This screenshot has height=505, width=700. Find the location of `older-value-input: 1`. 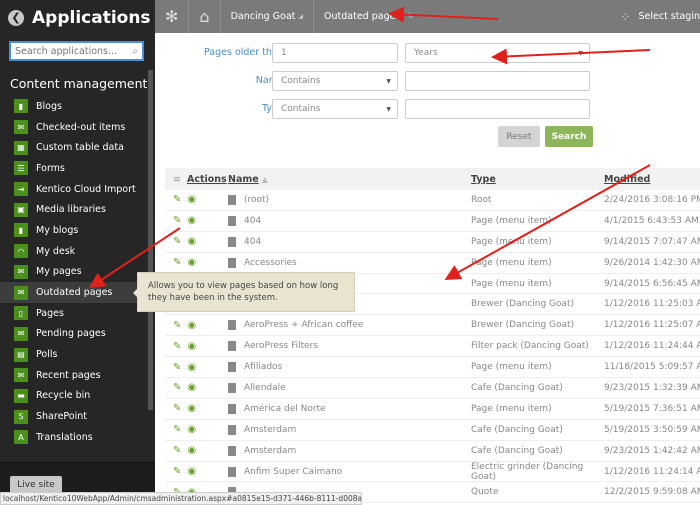

older-value-input: 1 is located at coordinates (335, 53).